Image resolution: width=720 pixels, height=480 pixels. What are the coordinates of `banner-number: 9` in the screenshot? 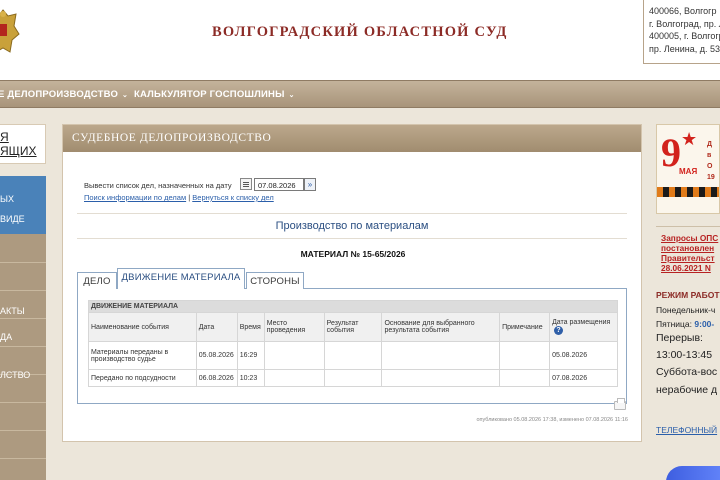 It's located at (671, 152).